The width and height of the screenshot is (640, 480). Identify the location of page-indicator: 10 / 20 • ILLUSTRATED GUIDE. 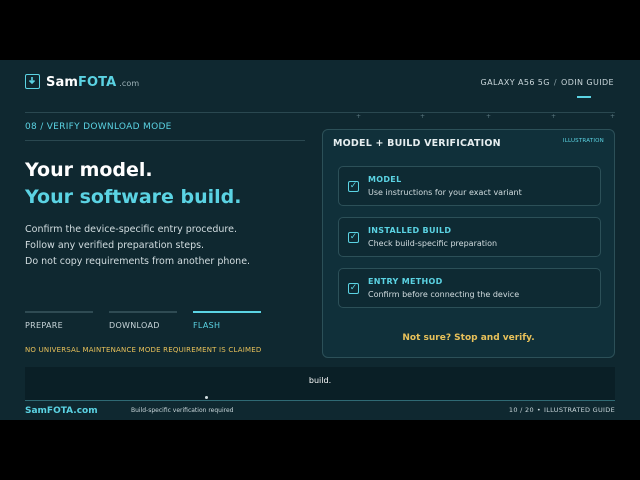
(562, 410).